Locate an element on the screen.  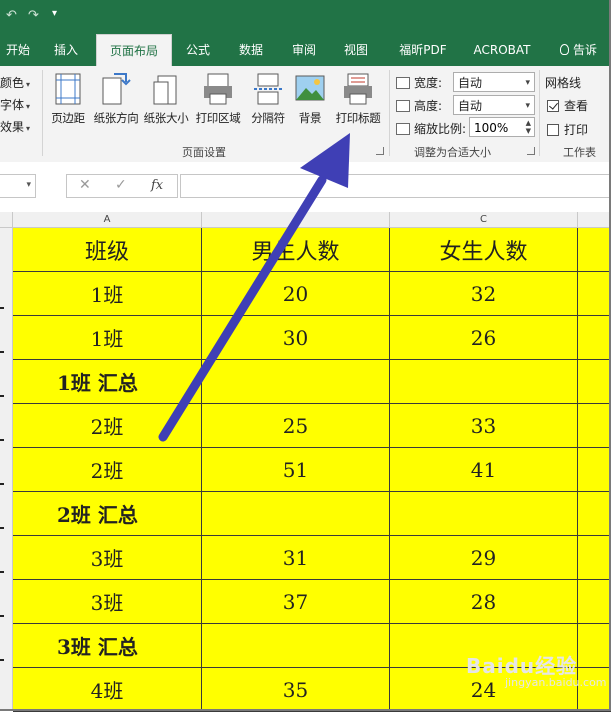
arrow-shaft is located at coordinates (242, 308).